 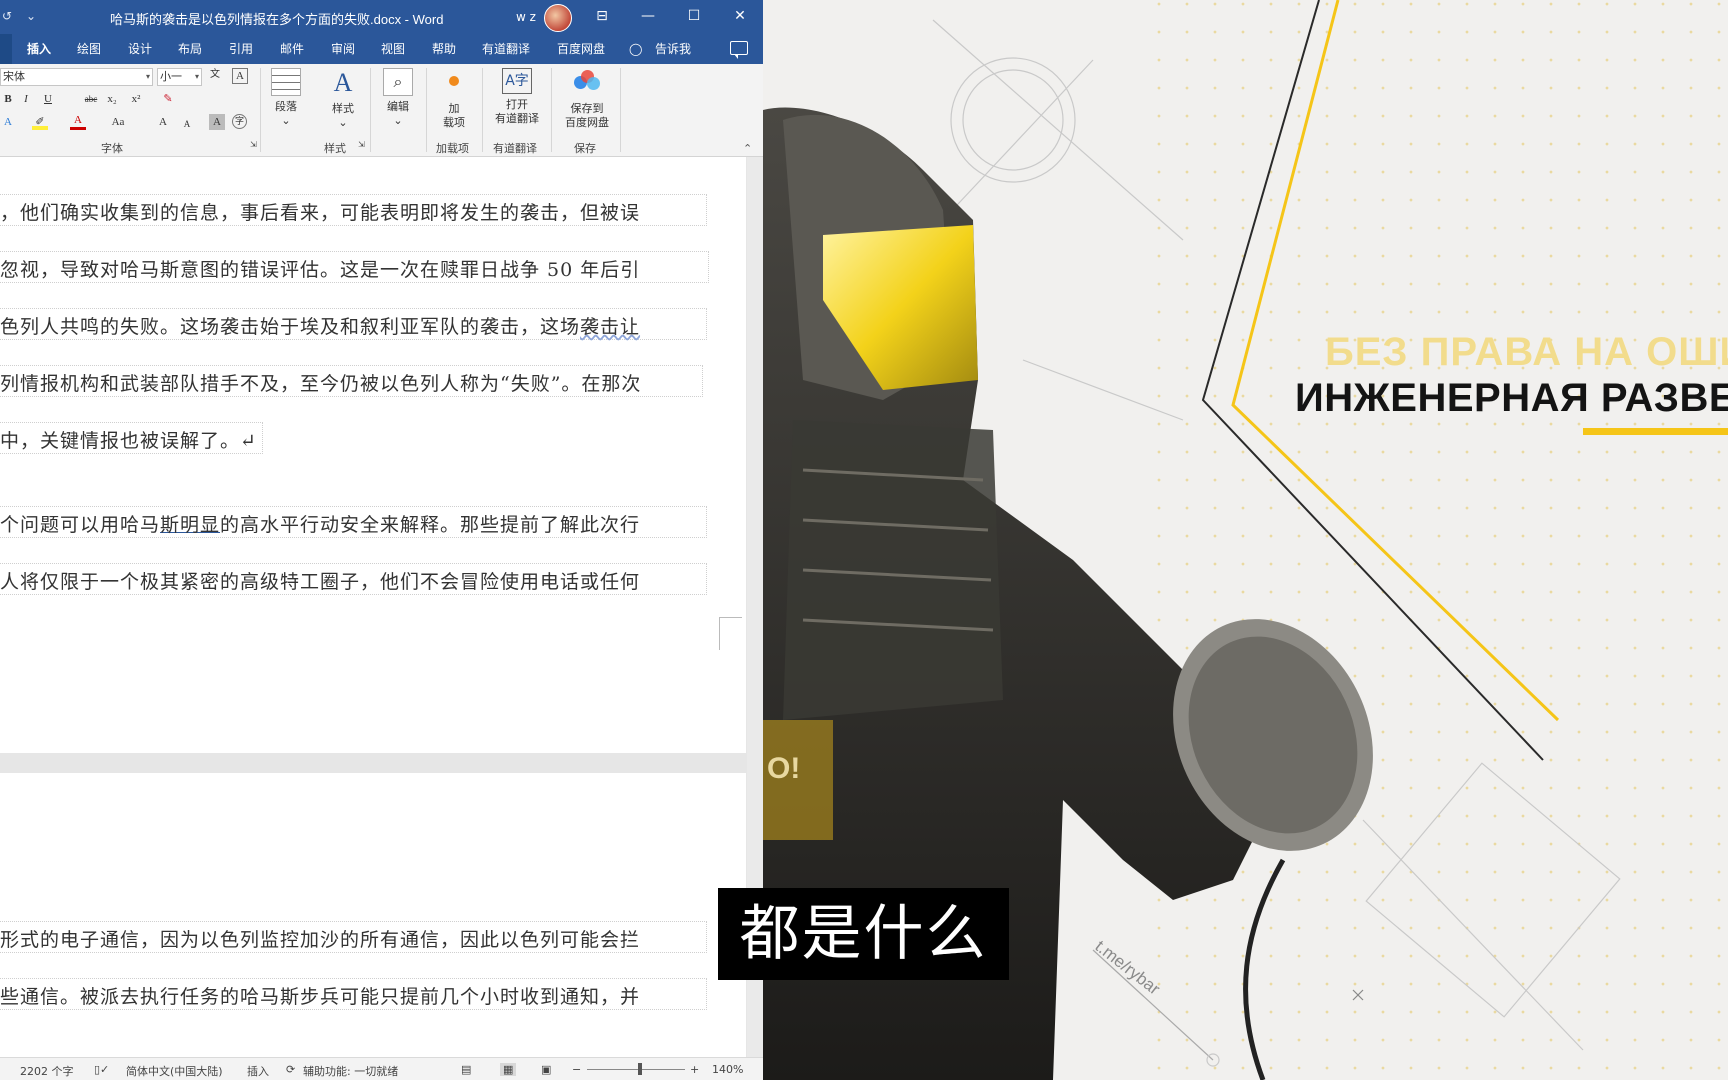 I want to click on subscript-button: x₂, so click(x=112, y=99).